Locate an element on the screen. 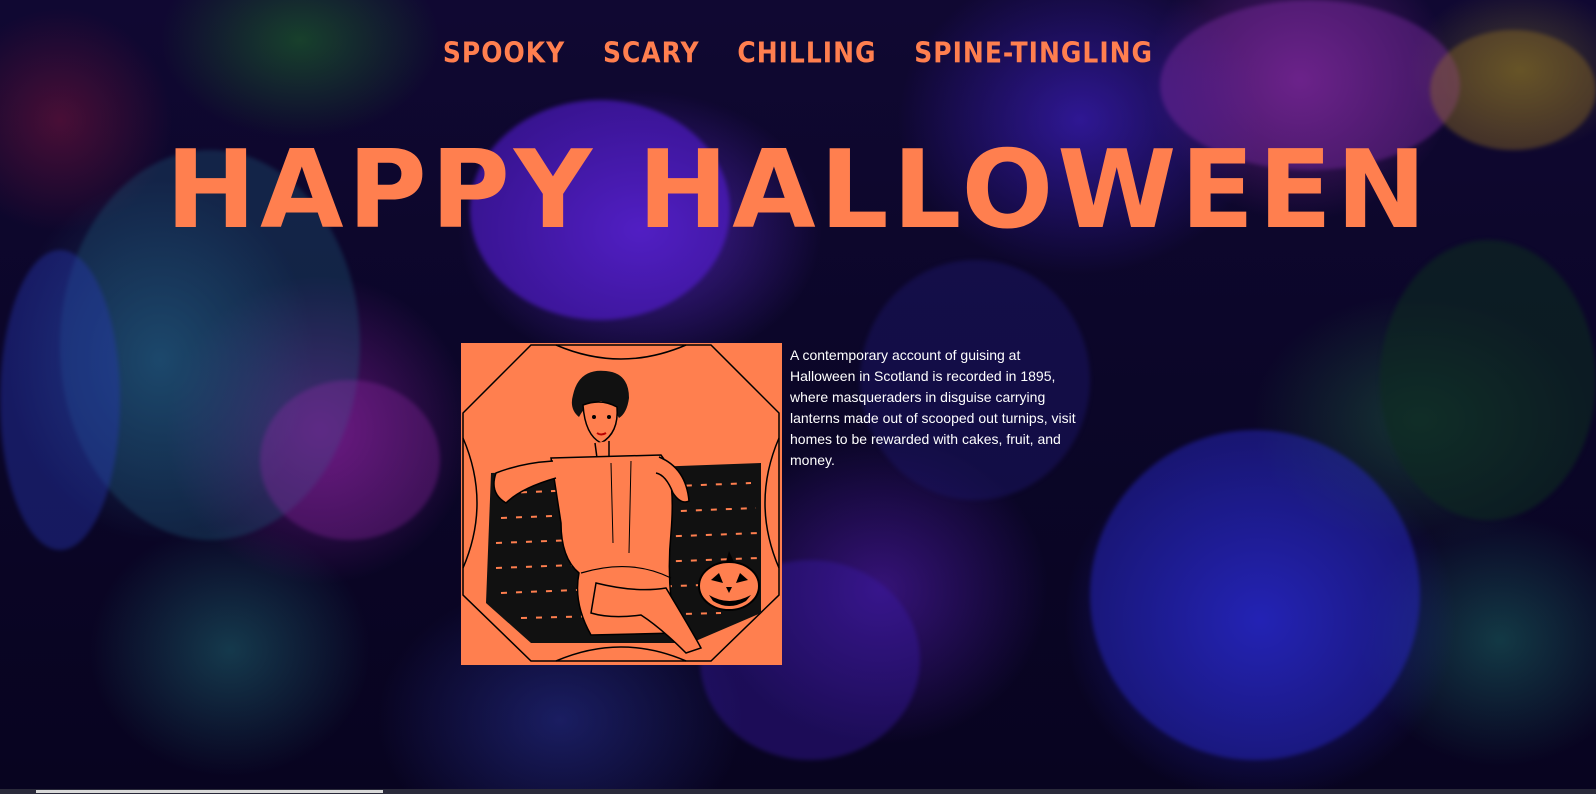  scrollbar-thumb is located at coordinates (209, 791).